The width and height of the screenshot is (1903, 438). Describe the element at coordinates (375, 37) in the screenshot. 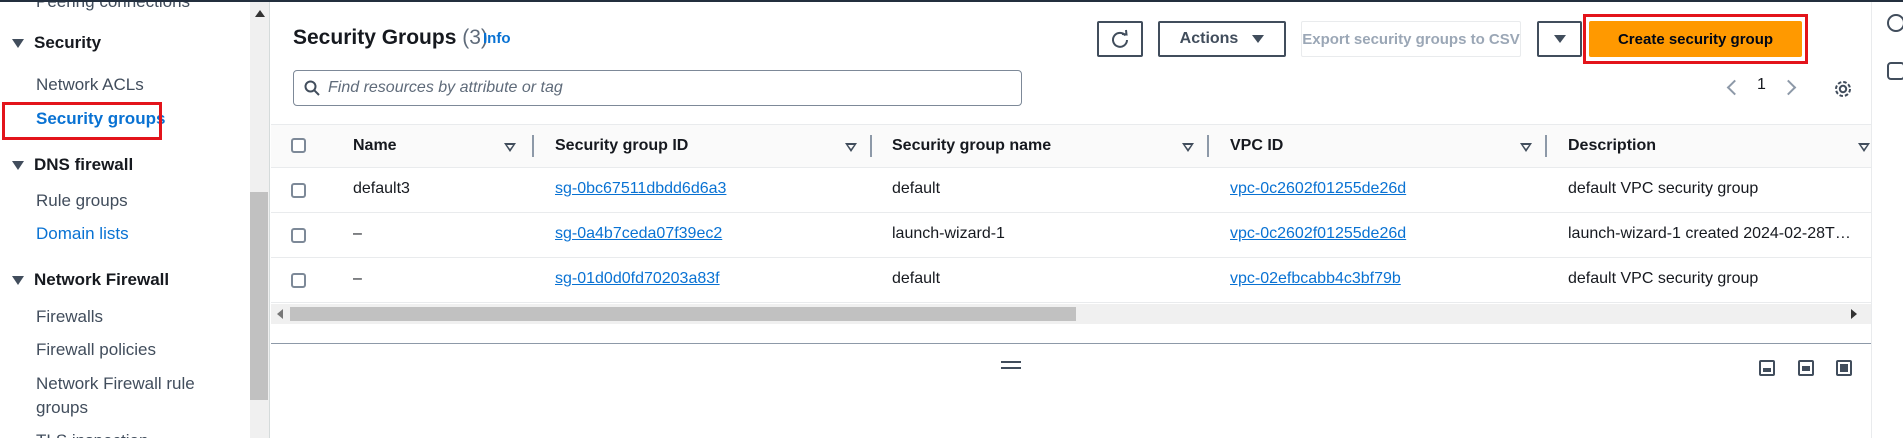

I see `page-title-text: Security Groups` at that location.